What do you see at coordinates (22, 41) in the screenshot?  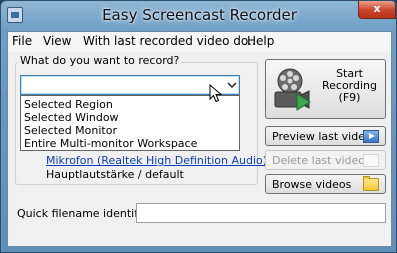 I see `menu-file: File` at bounding box center [22, 41].